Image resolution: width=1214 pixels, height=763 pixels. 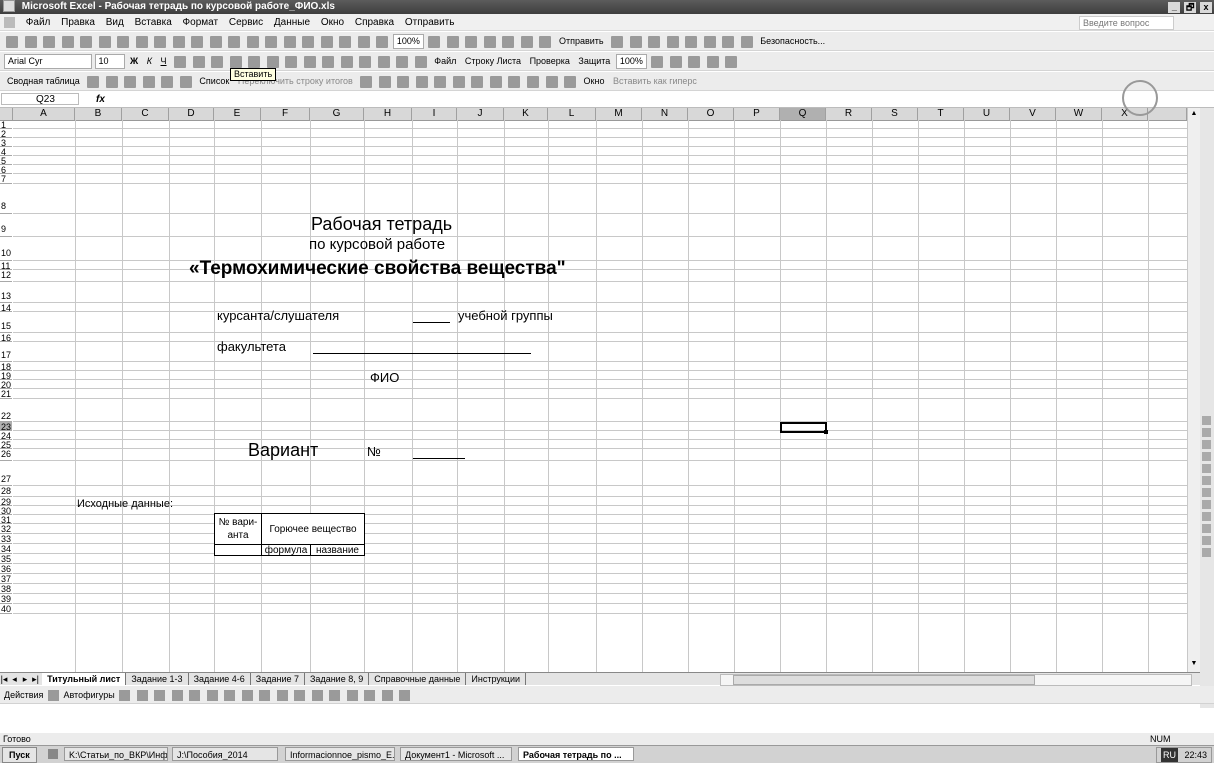 What do you see at coordinates (25, 679) in the screenshot?
I see `next-sheet-icon: ▸` at bounding box center [25, 679].